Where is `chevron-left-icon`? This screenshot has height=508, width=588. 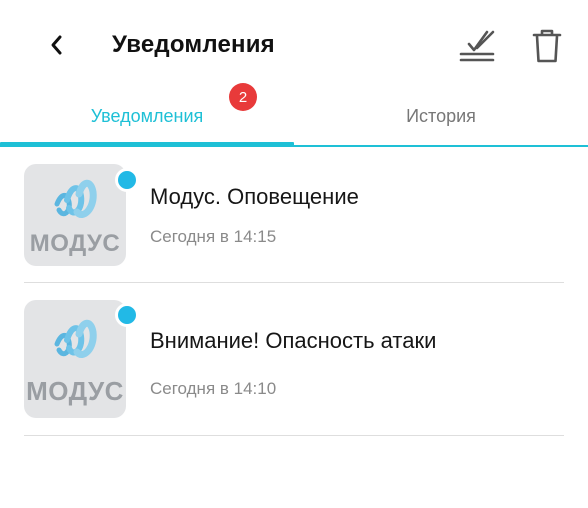
chevron-left-icon is located at coordinates (56, 45).